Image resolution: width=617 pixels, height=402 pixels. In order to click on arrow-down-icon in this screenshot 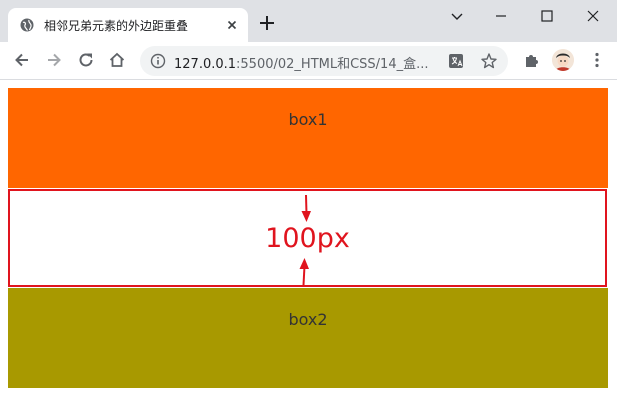, I will do `click(306, 208)`.